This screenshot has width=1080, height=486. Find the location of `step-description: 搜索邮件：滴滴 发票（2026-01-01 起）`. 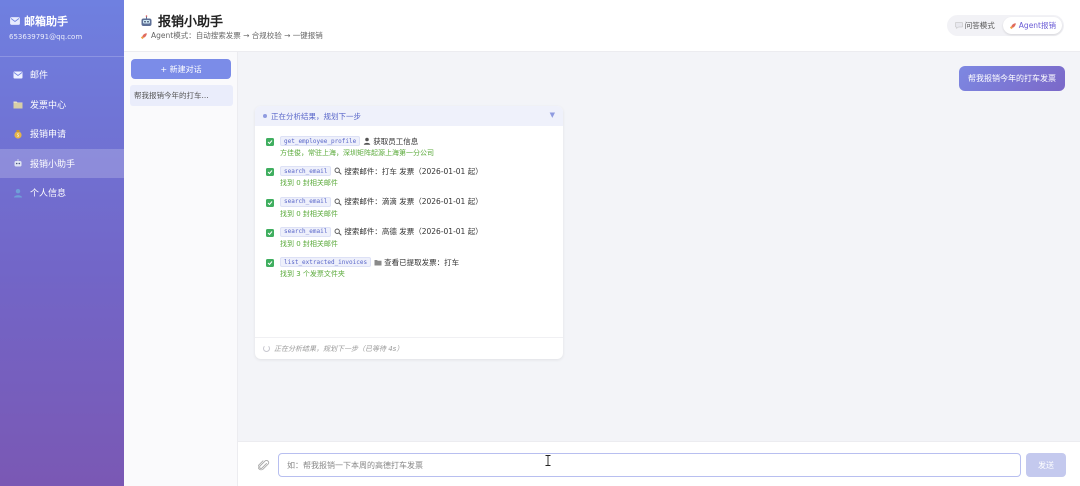

step-description: 搜索邮件：滴滴 发票（2026-01-01 起） is located at coordinates (408, 201).